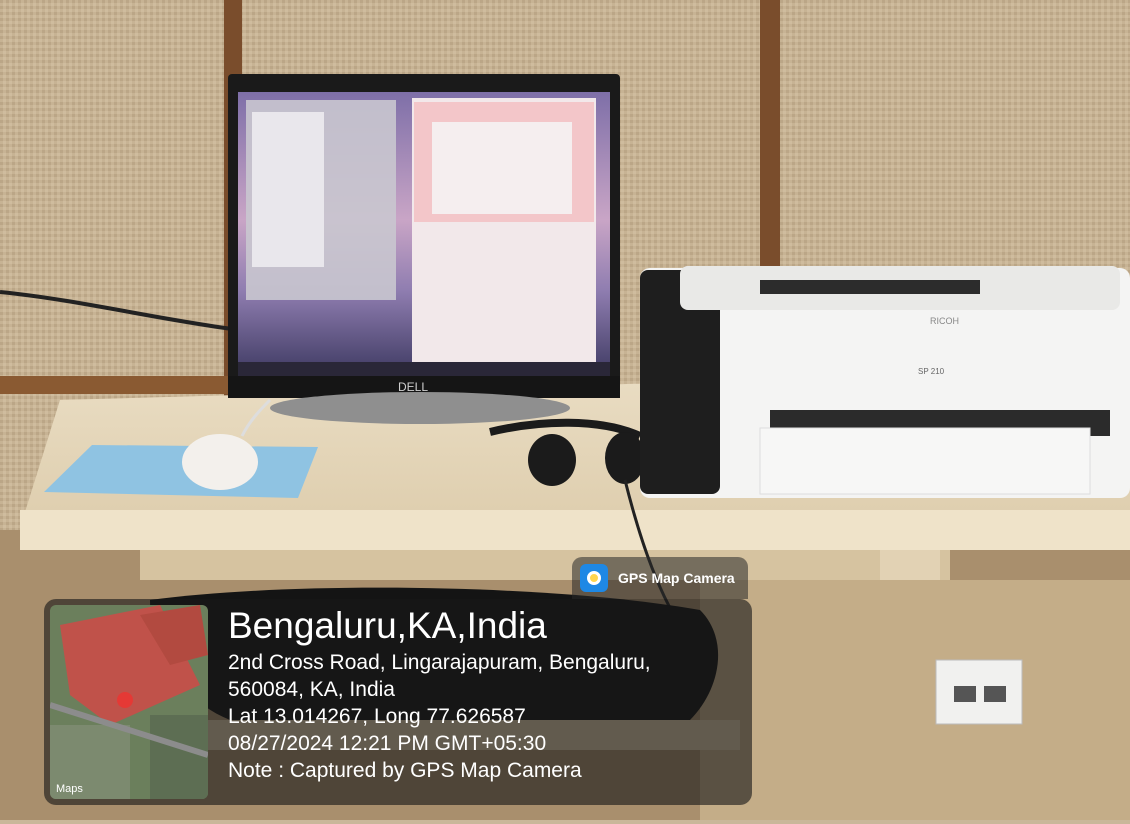  Describe the element at coordinates (979, 692) in the screenshot. I see `network-jack` at that location.